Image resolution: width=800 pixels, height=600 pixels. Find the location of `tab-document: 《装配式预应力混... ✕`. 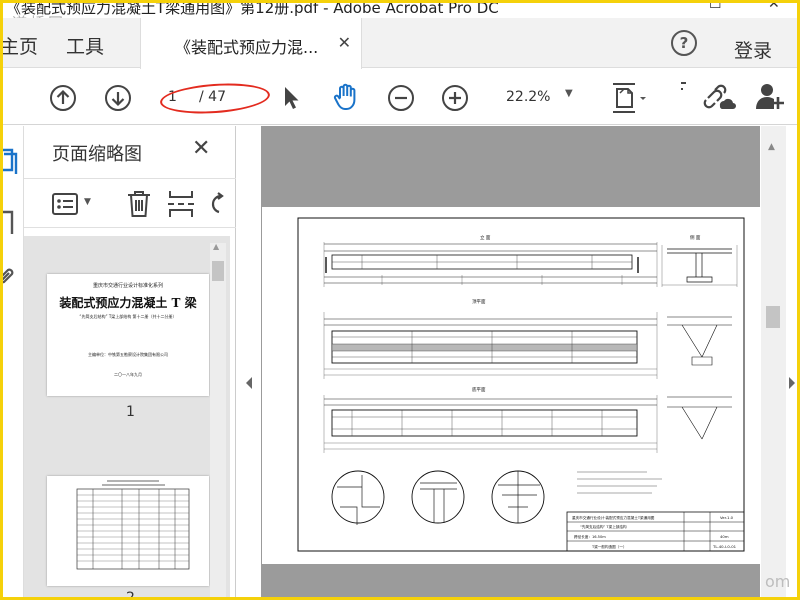

tab-document: 《装配式预应力混... ✕ is located at coordinates (251, 43).